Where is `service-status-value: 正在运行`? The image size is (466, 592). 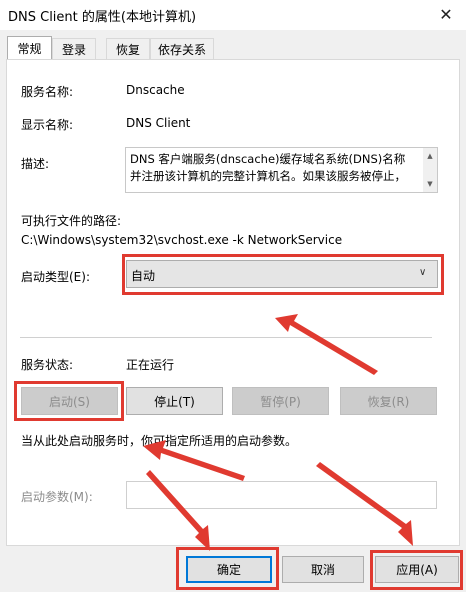
service-status-value: 正在运行 is located at coordinates (150, 365).